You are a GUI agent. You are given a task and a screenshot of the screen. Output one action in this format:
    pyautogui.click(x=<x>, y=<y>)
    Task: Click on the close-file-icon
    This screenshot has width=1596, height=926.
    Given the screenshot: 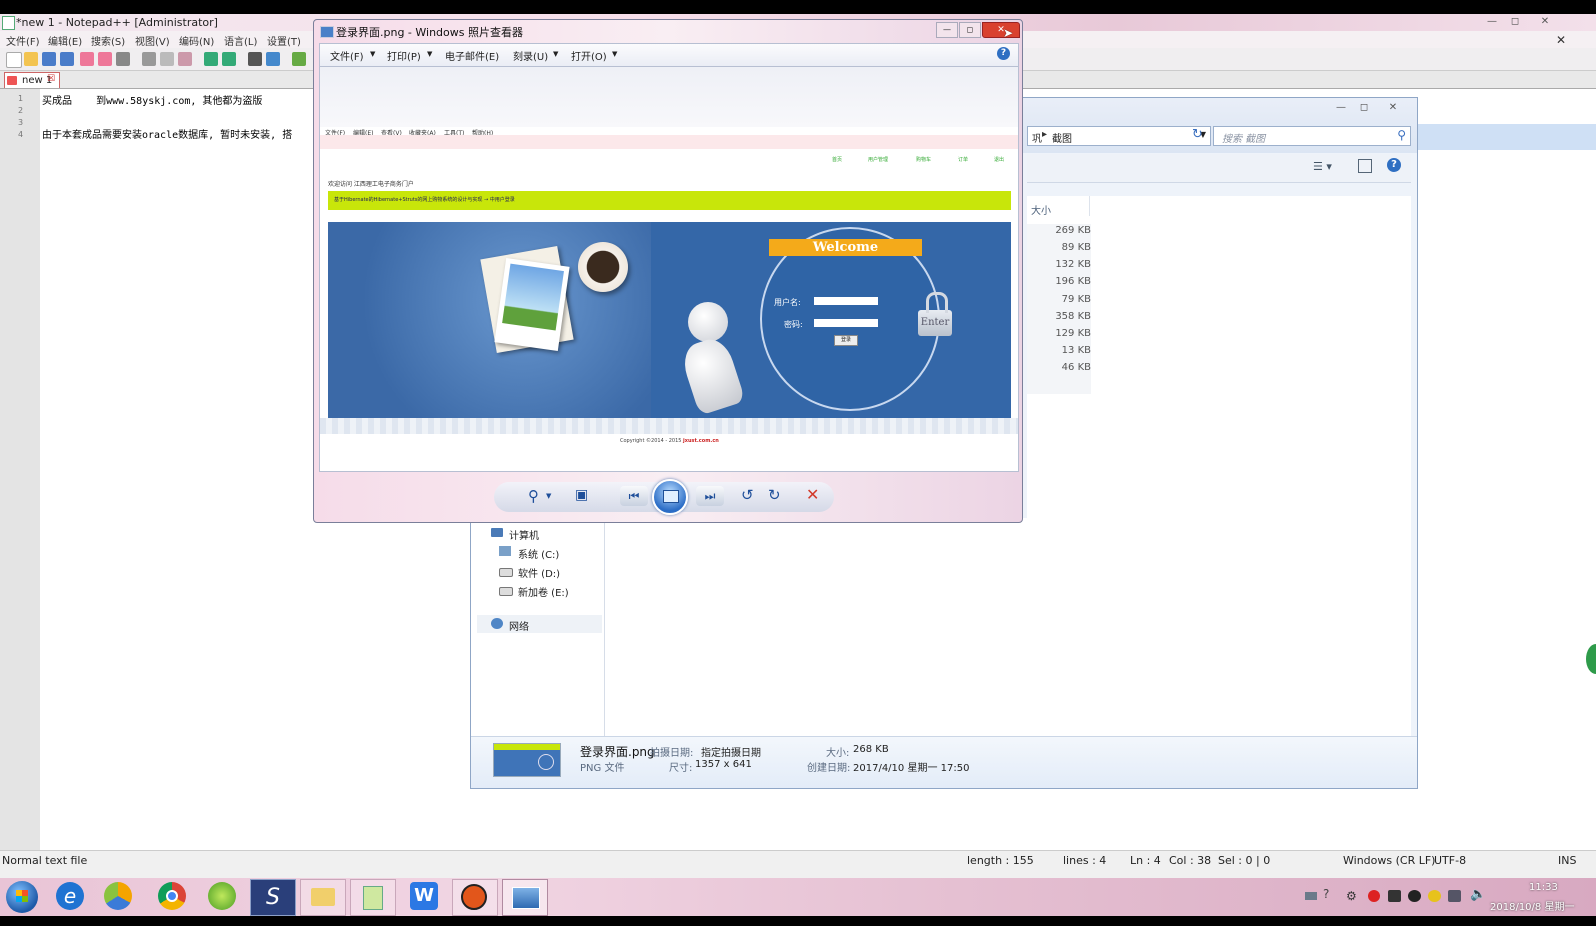 What is the action you would take?
    pyautogui.click(x=87, y=59)
    